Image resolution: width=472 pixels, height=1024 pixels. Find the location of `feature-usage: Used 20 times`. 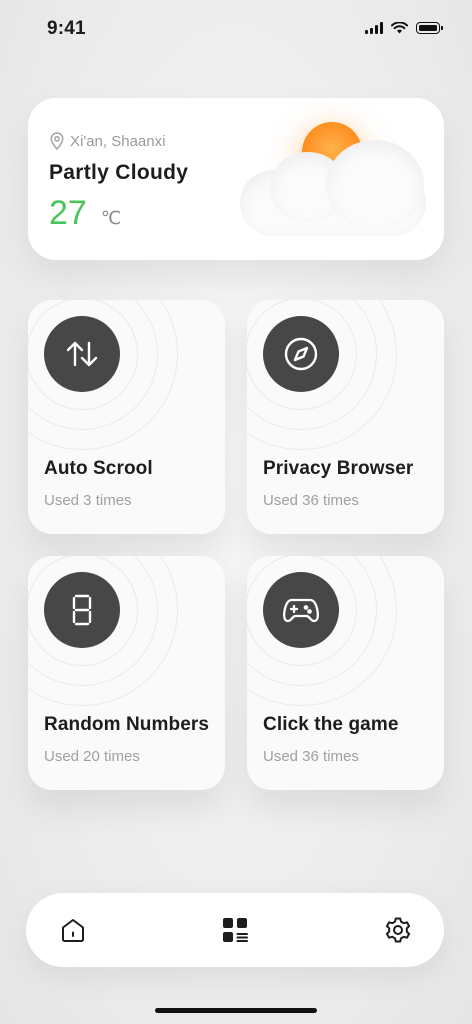

feature-usage: Used 20 times is located at coordinates (92, 756).